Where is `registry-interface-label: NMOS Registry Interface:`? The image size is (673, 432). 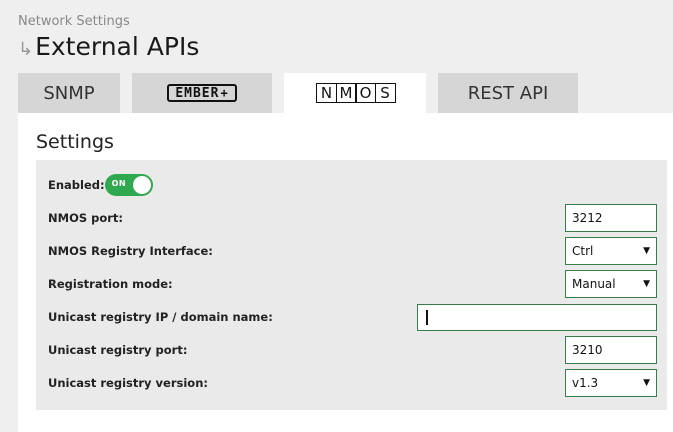
registry-interface-label: NMOS Registry Interface: is located at coordinates (130, 251).